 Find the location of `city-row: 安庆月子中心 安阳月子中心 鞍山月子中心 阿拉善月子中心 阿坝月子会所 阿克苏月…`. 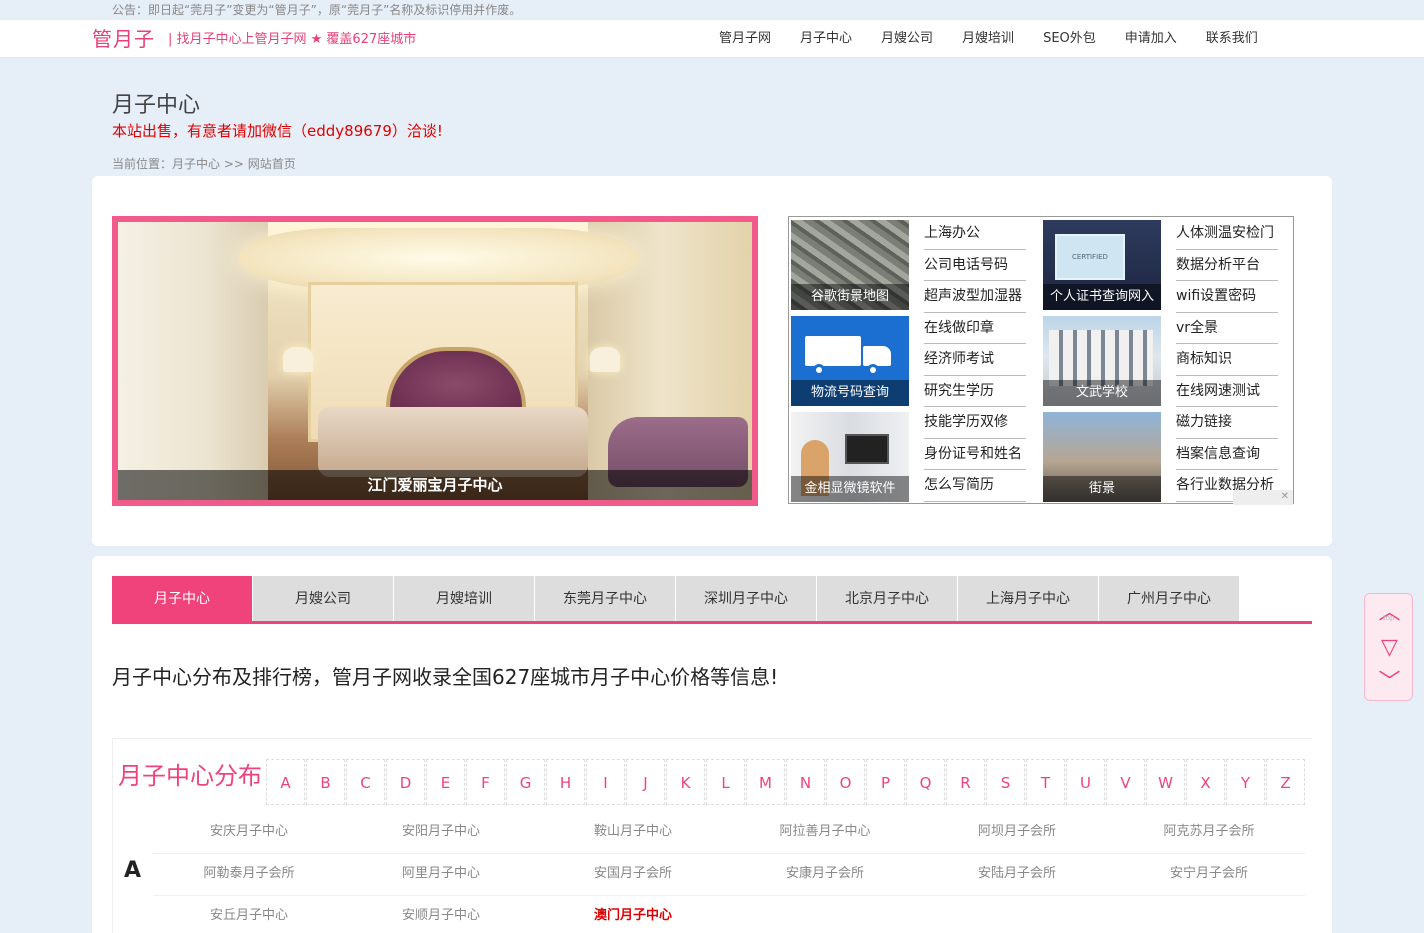

city-row: 安庆月子中心 安阳月子中心 鞍山月子中心 阿拉善月子中心 阿坝月子会所 阿克苏月… is located at coordinates (729, 833).